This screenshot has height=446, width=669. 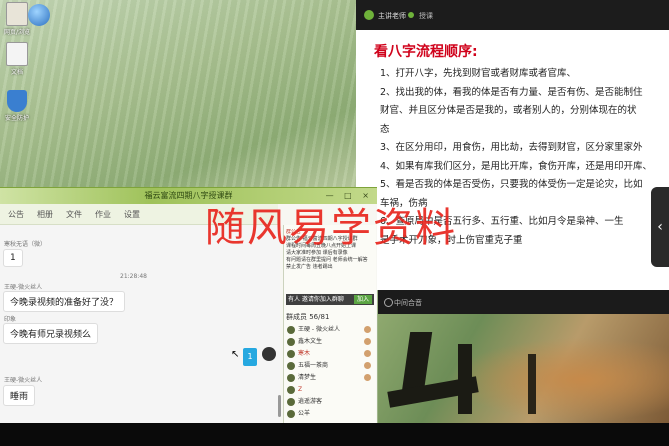 What do you see at coordinates (300, 389) in the screenshot?
I see `member-name: Z` at bounding box center [300, 389].